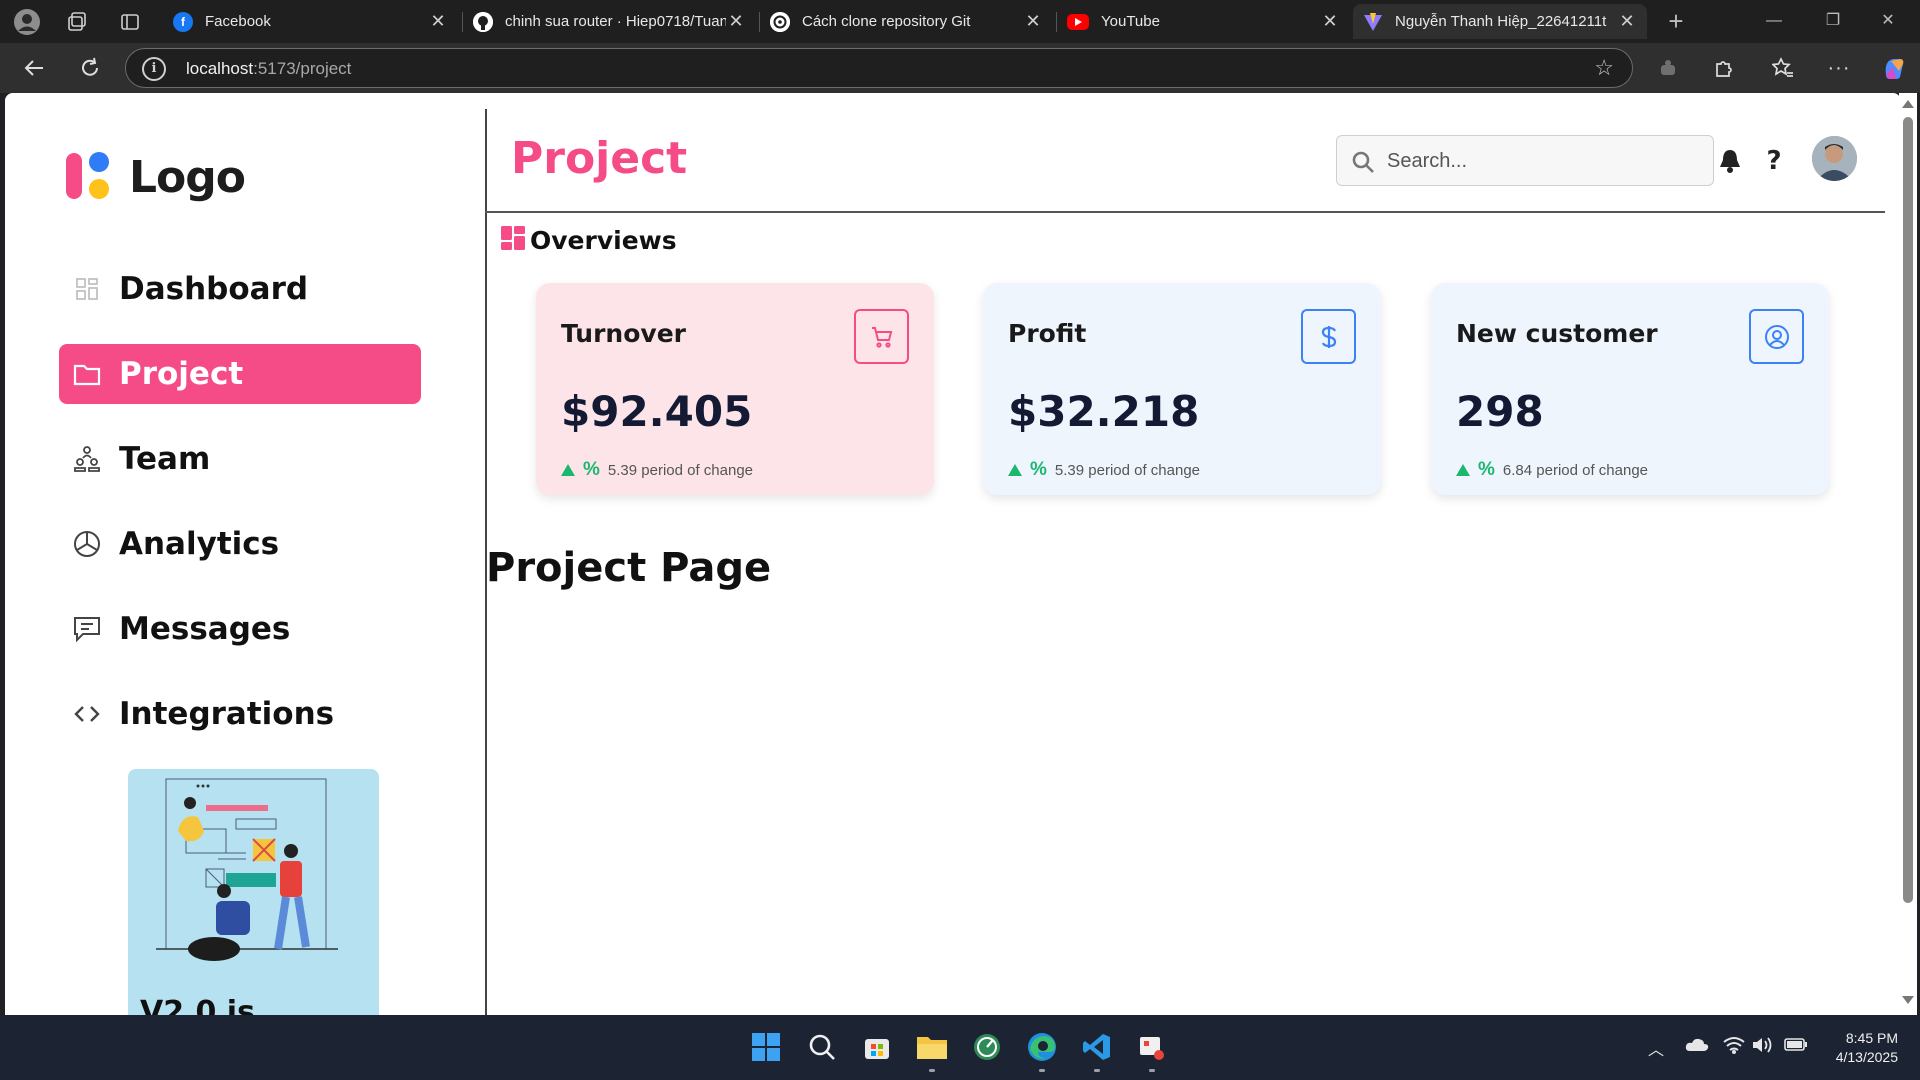  I want to click on tab-actions-icon, so click(130, 22).